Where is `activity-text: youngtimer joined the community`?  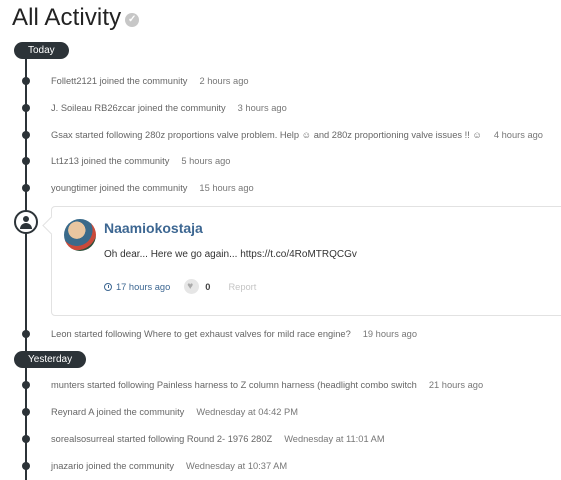
activity-text: youngtimer joined the community is located at coordinates (119, 188).